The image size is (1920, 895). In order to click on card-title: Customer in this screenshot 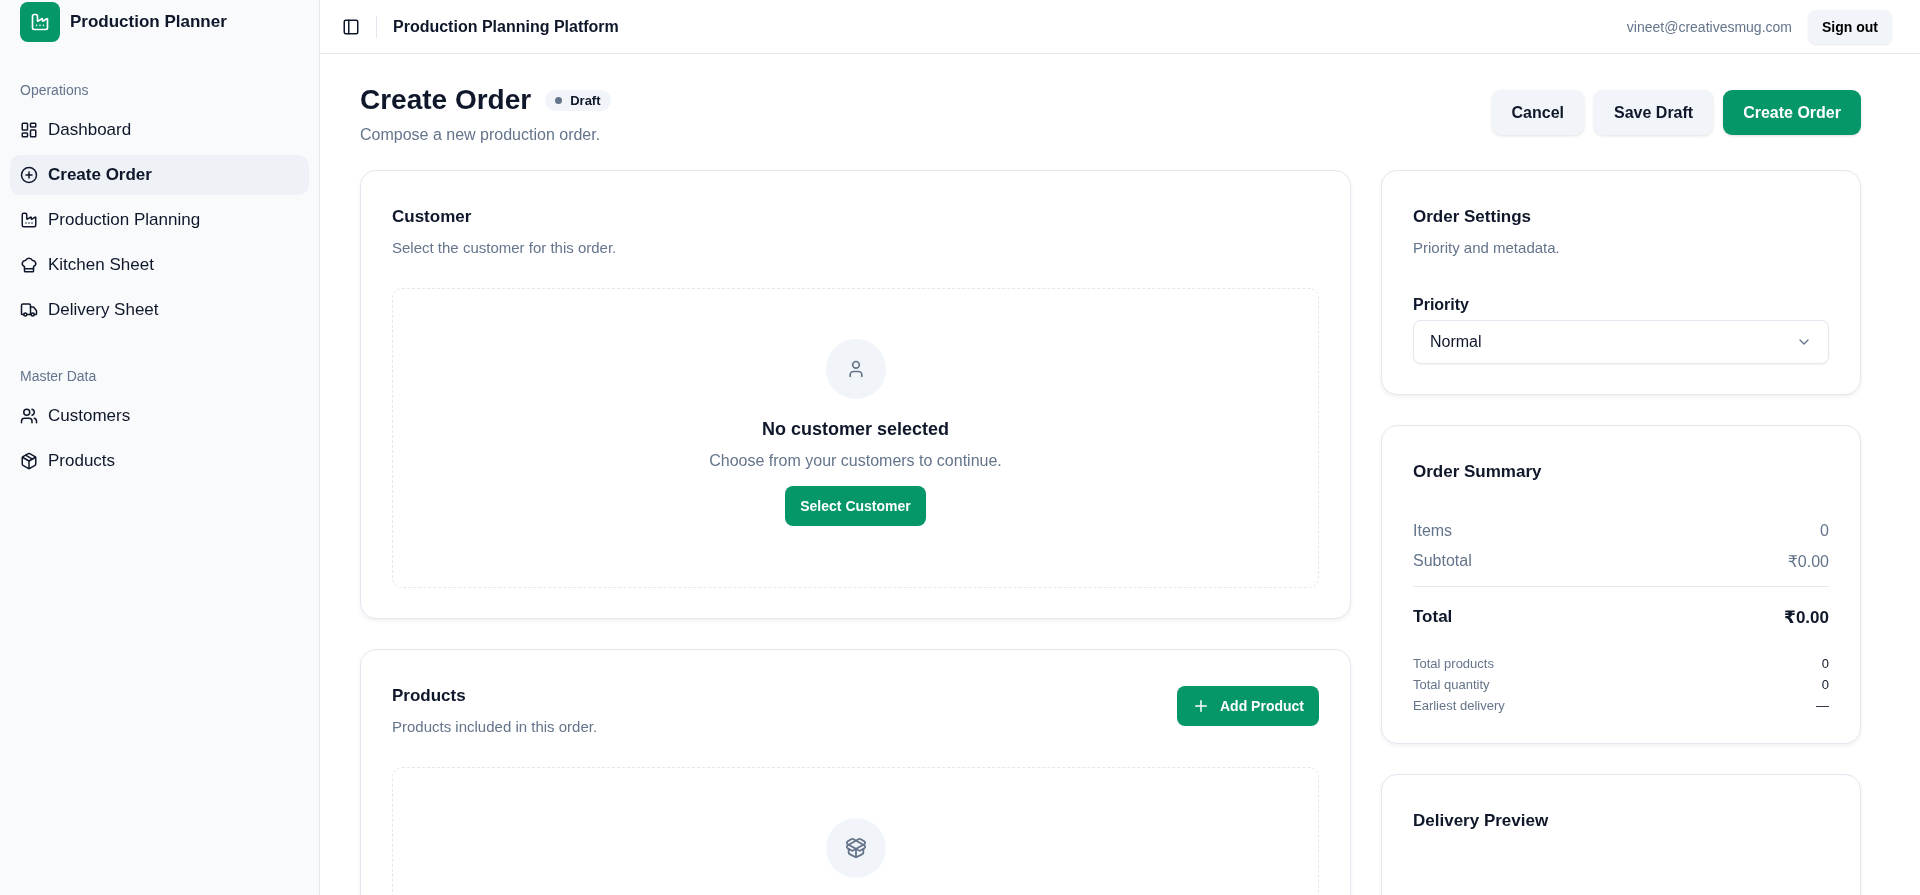, I will do `click(432, 217)`.